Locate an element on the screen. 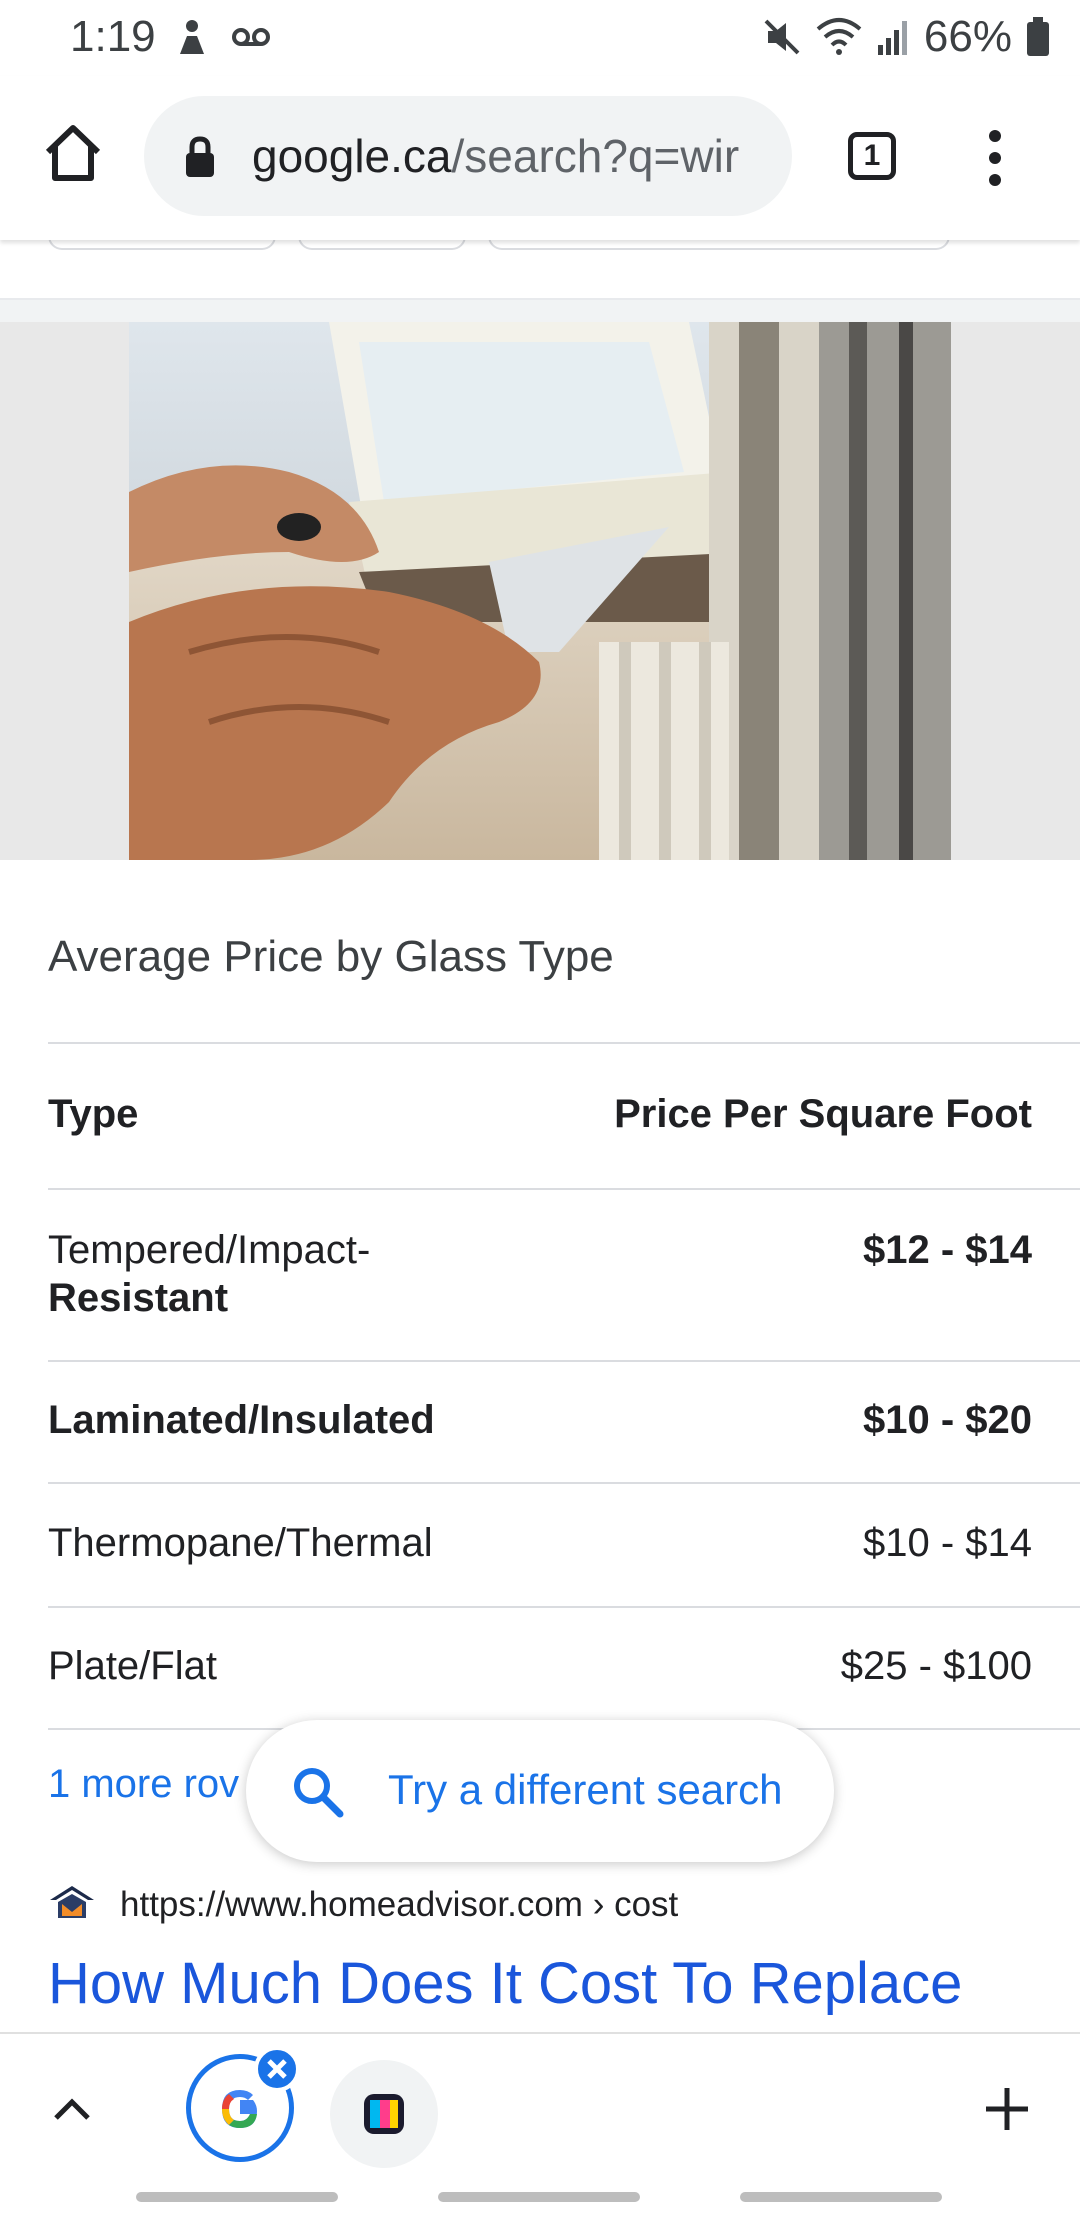  bottom-tab-strip is located at coordinates (540, 2108).